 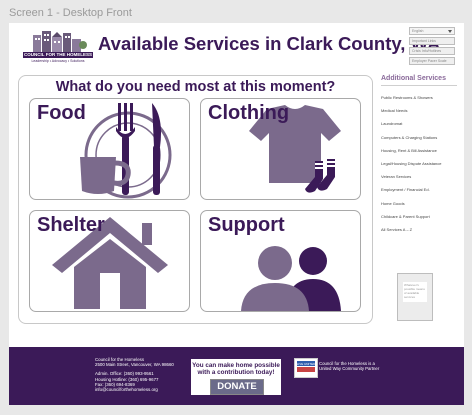 What do you see at coordinates (134, 389) in the screenshot?
I see `email-link: info@councilforthehomeless.org` at bounding box center [134, 389].